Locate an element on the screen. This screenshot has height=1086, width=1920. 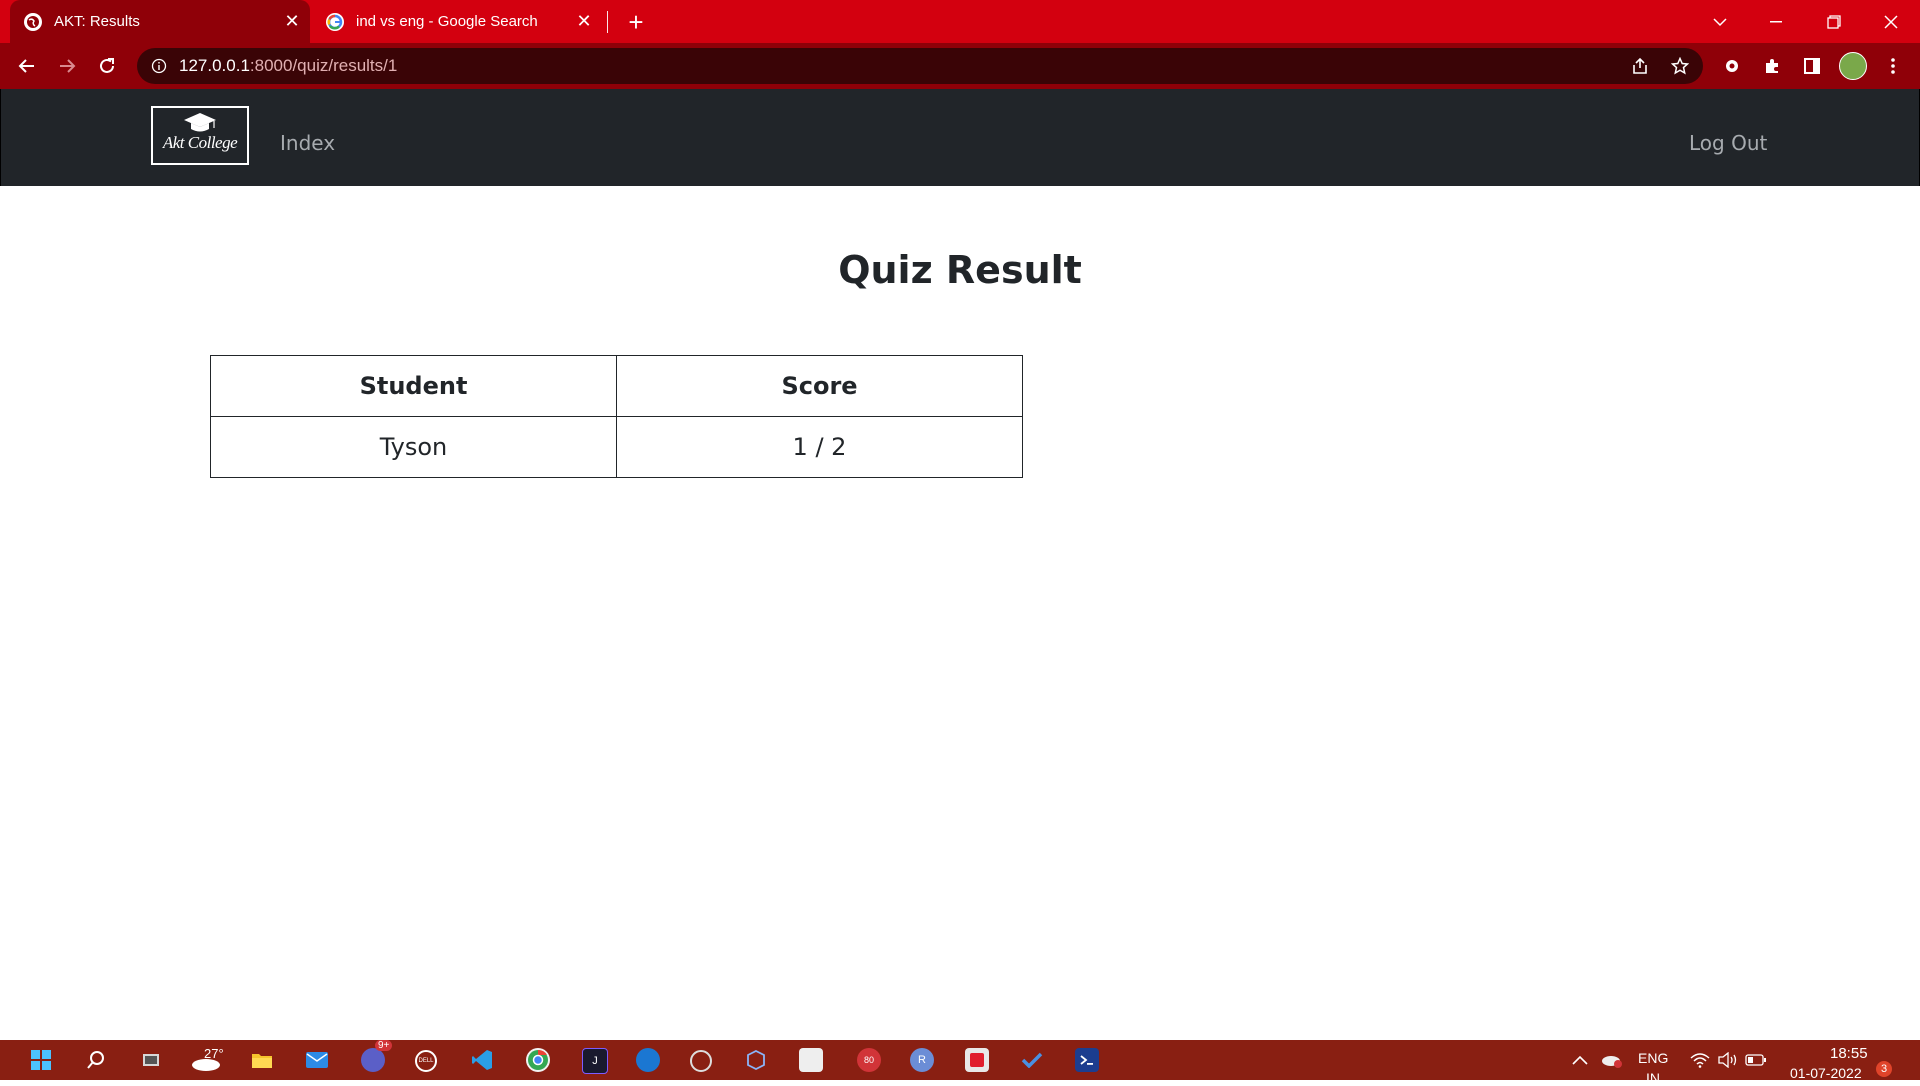
tab-search-icon is located at coordinates (1720, 21).